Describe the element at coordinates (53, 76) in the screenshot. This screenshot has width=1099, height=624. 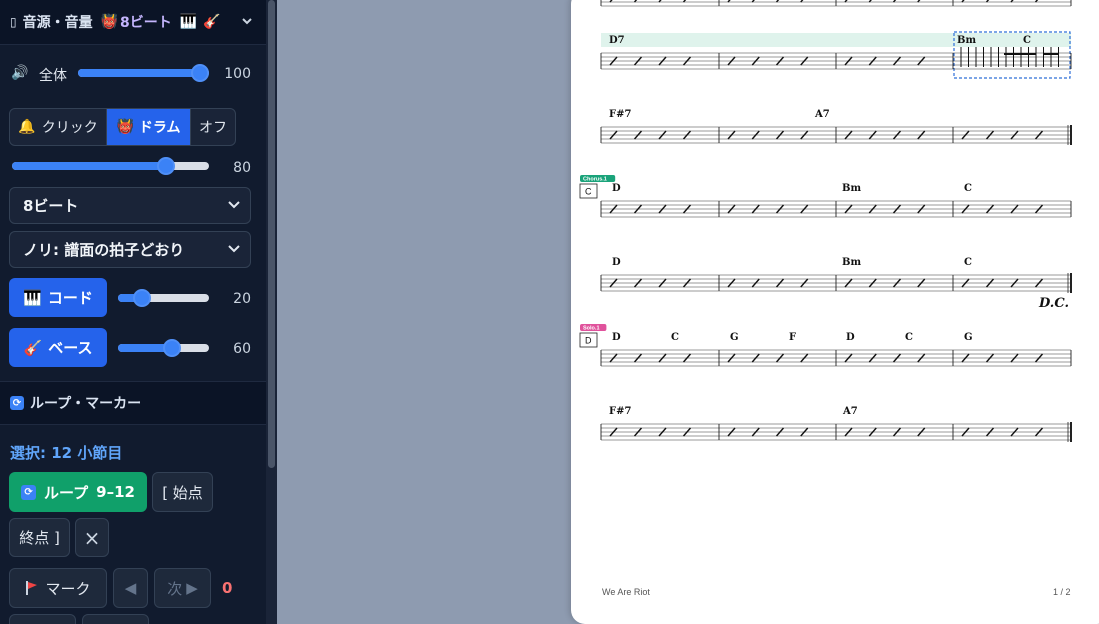
I see `master-label: 全体` at that location.